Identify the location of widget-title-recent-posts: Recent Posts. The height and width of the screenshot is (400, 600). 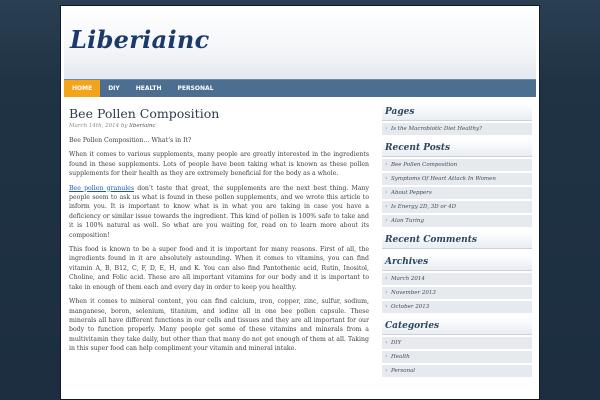
(457, 148).